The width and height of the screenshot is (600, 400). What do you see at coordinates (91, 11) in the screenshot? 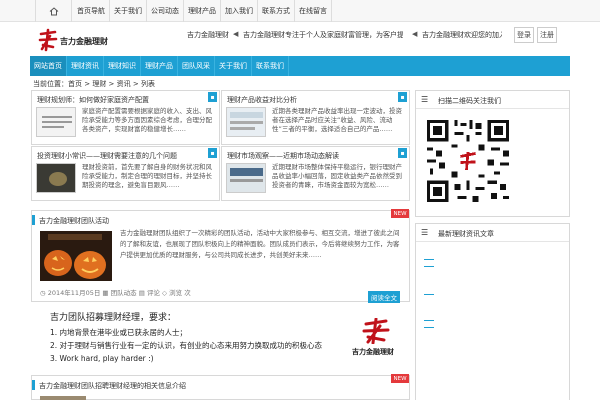
I see `topnav-item-1: 首页导航` at bounding box center [91, 11].